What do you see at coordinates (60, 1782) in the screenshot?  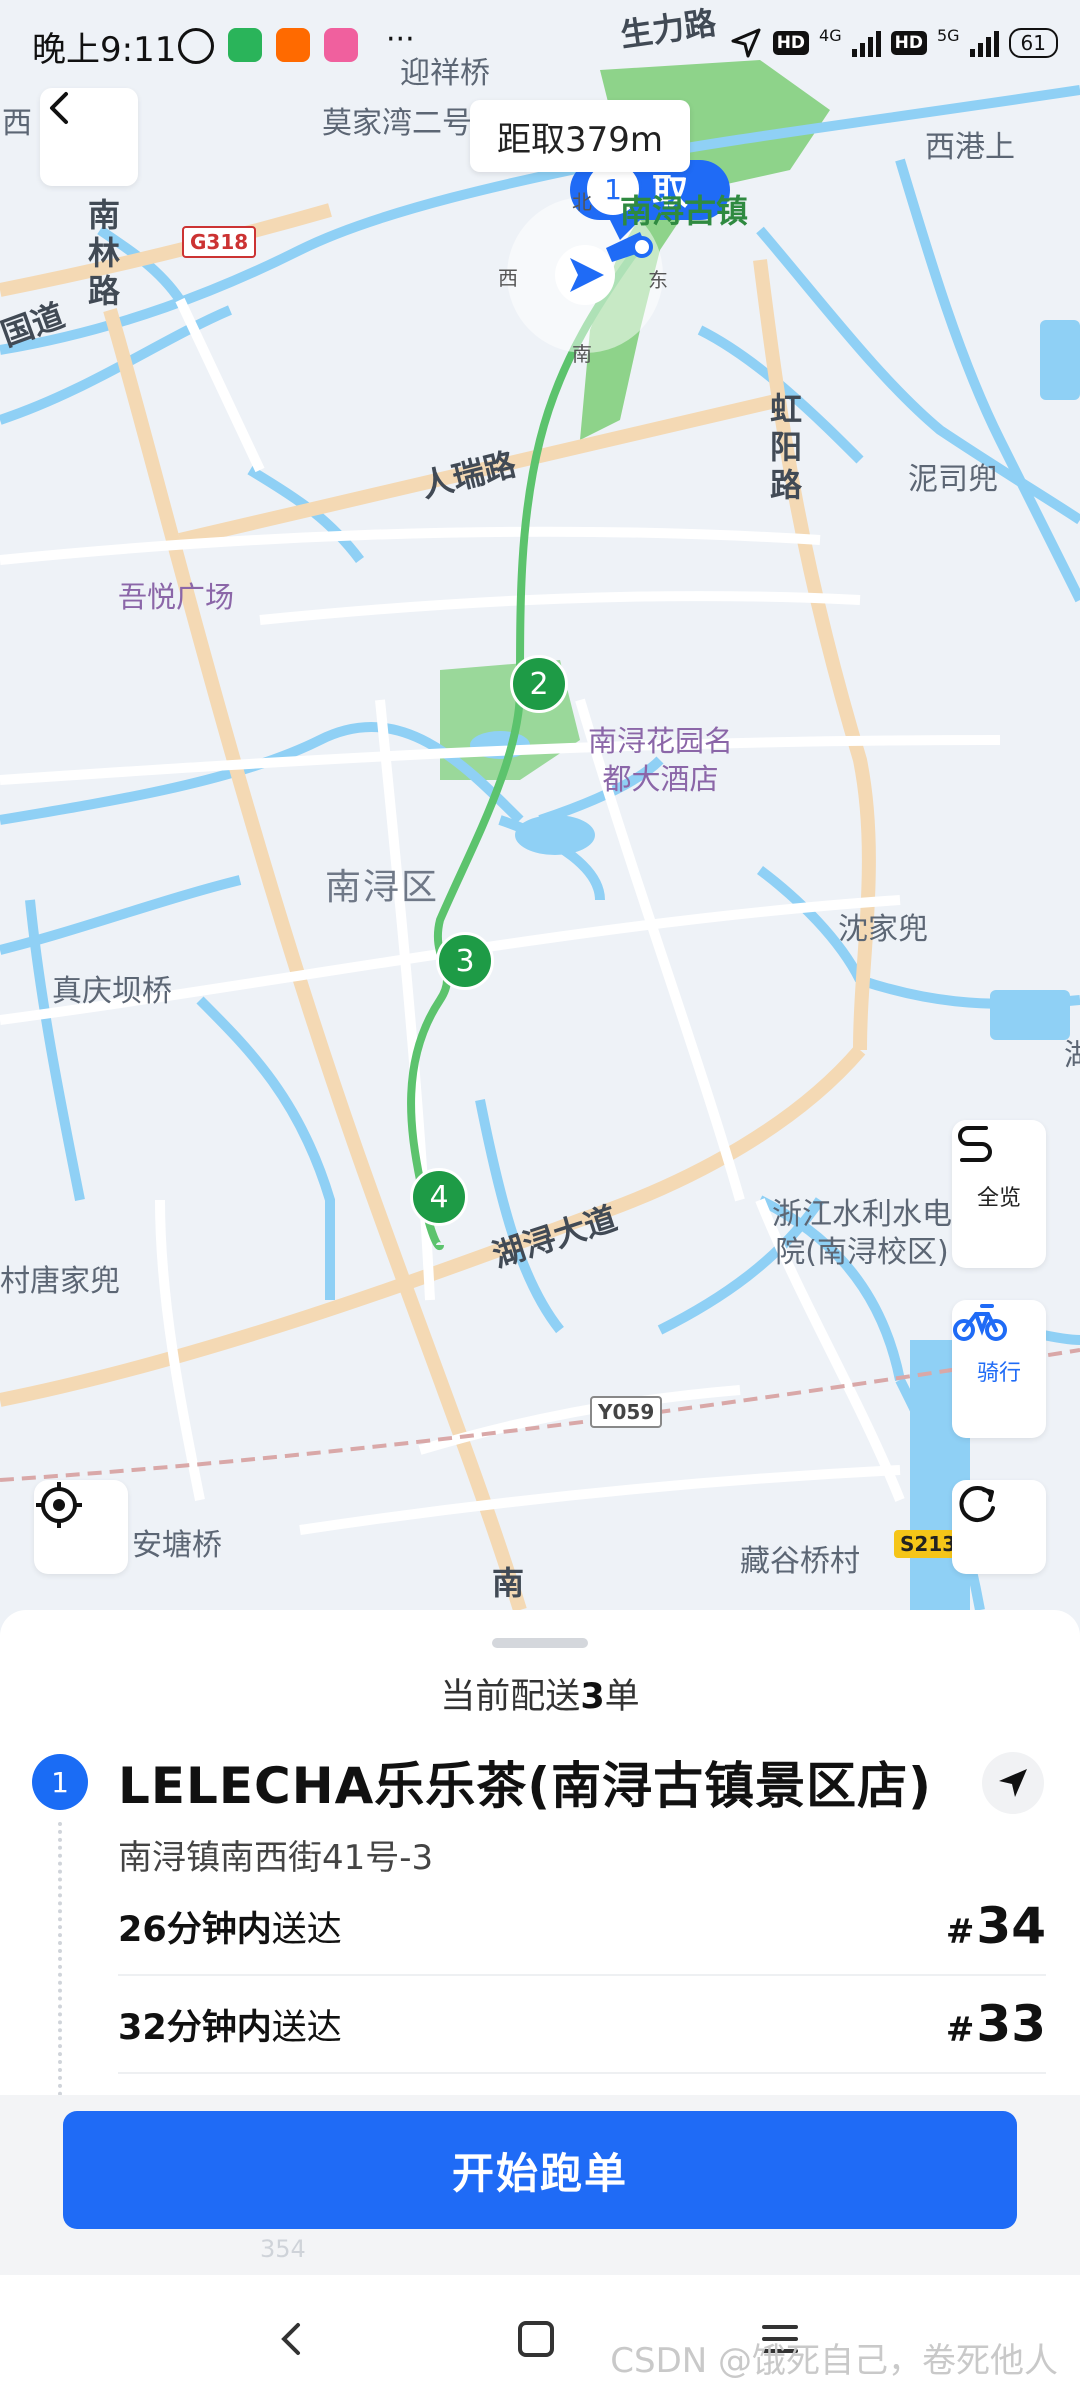 I see `store-index-badge: 1` at bounding box center [60, 1782].